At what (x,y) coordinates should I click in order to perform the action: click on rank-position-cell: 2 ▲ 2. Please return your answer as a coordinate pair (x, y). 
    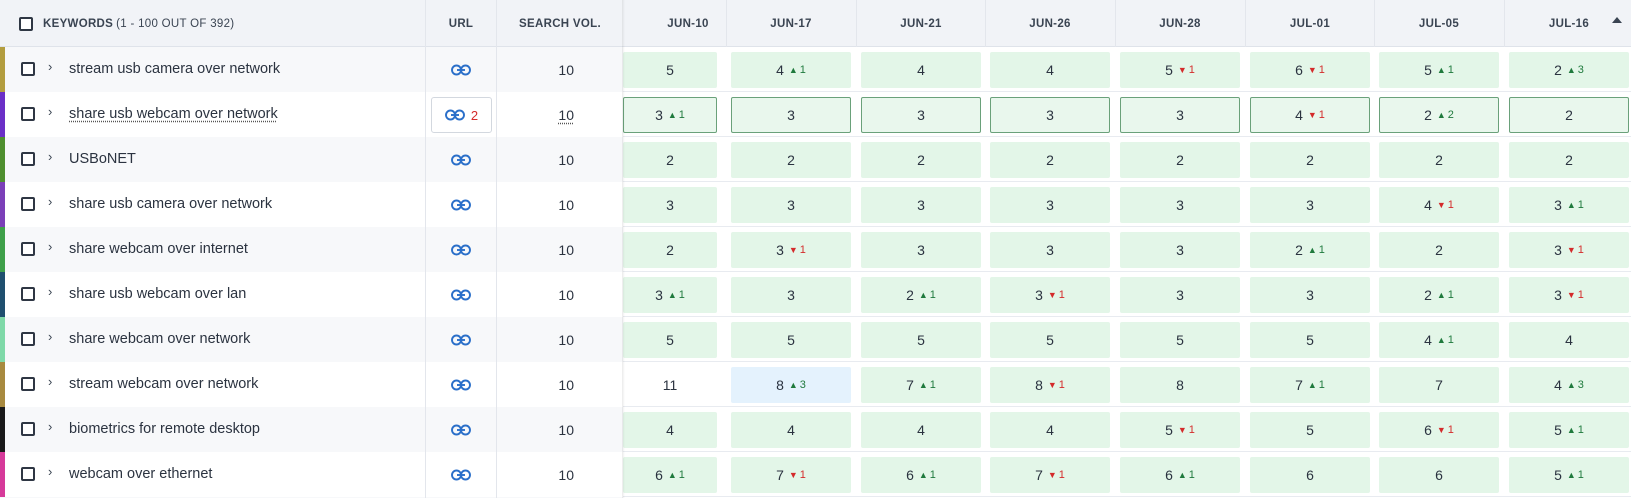
    Looking at the image, I should click on (1439, 115).